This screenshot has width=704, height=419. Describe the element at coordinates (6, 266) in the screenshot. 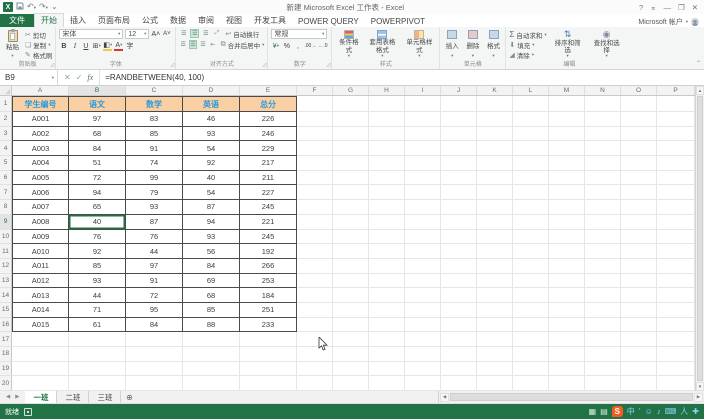

I see `row-header-12: 12` at that location.